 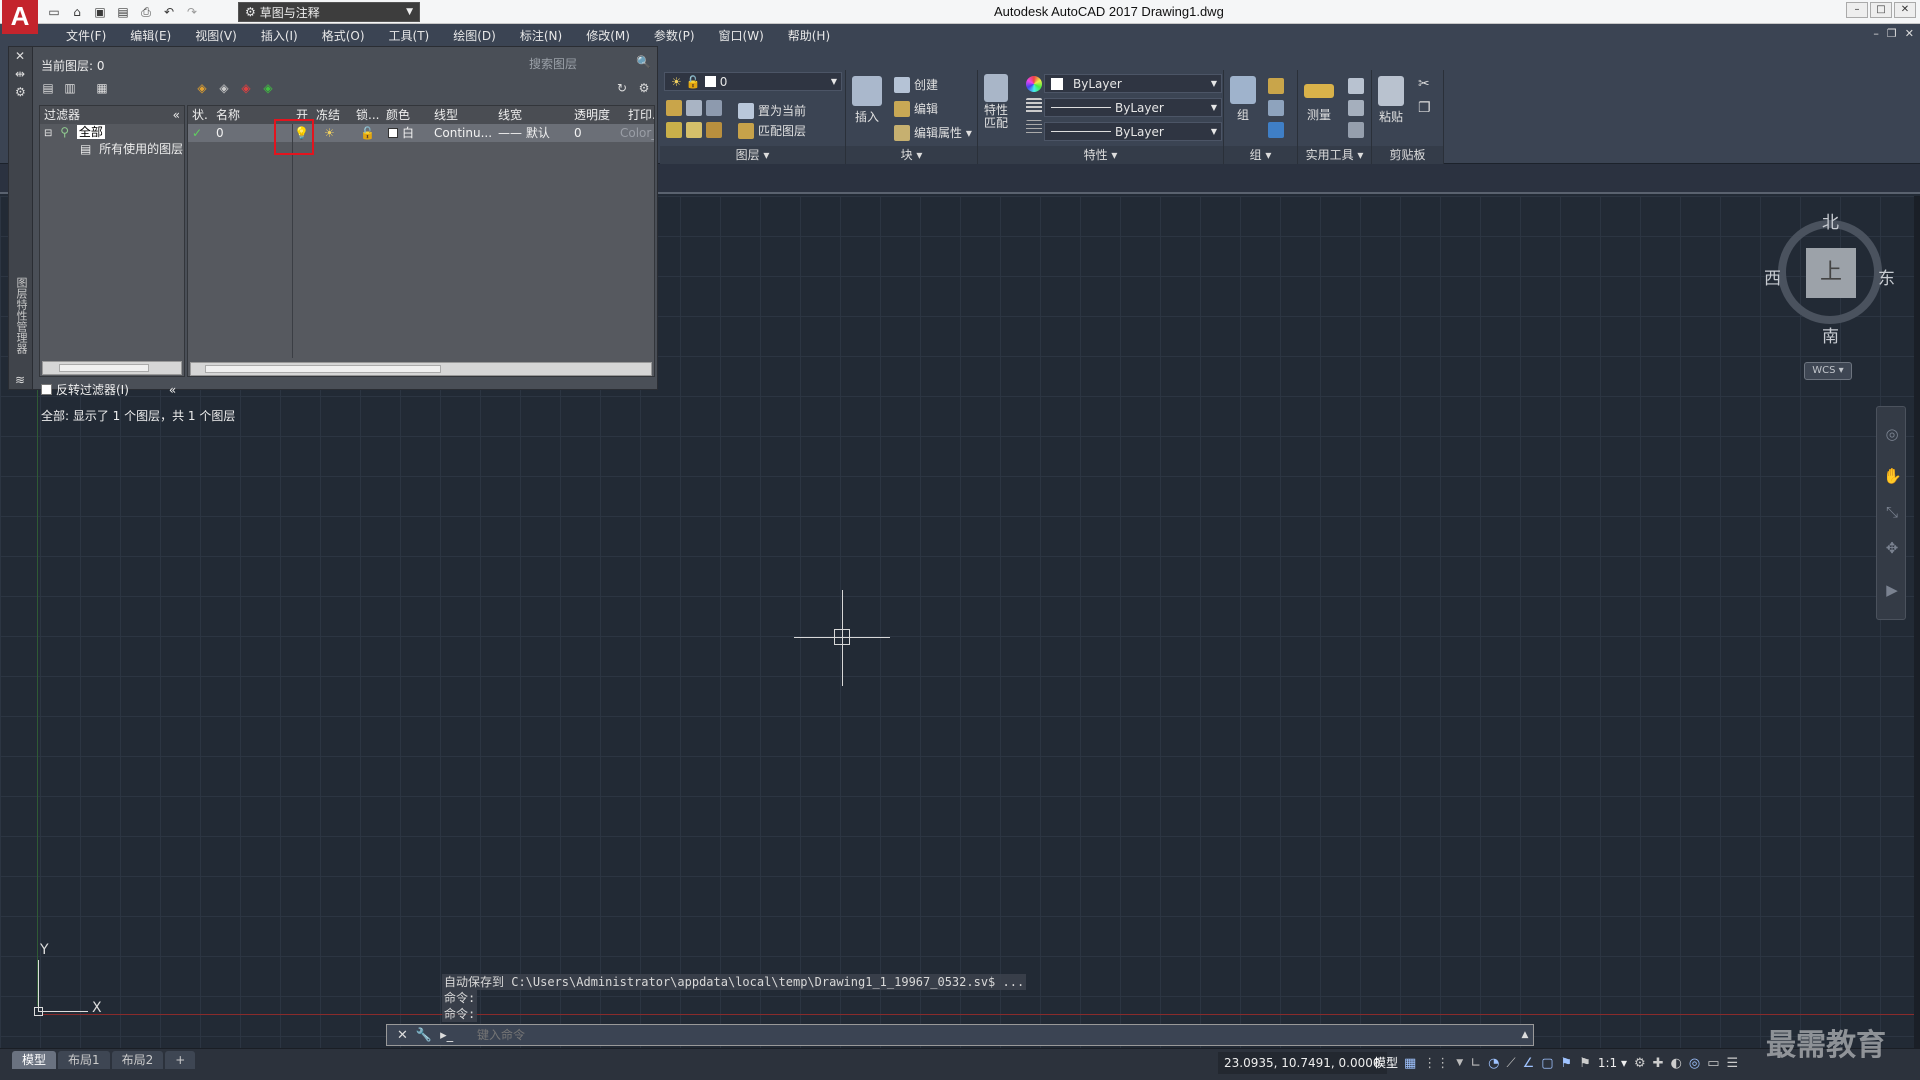 I want to click on unlock-icon: 🔓, so click(x=368, y=133).